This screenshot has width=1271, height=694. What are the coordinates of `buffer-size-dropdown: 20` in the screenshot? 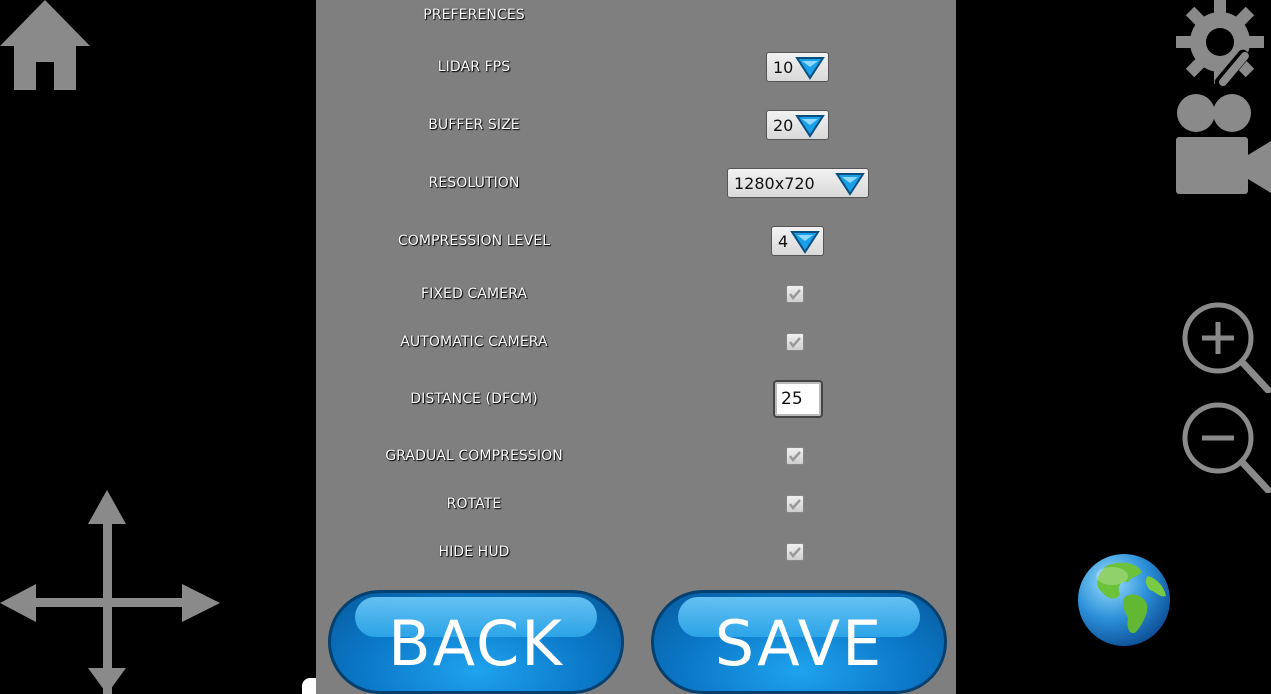 It's located at (797, 125).